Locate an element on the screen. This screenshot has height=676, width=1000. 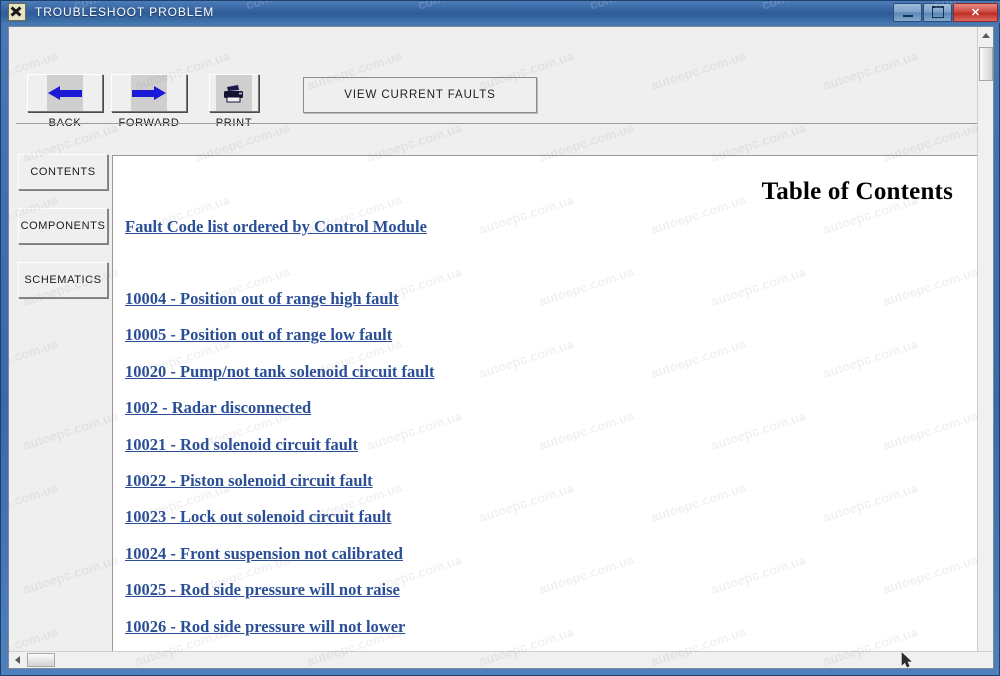
arrow-right-icon is located at coordinates (149, 93).